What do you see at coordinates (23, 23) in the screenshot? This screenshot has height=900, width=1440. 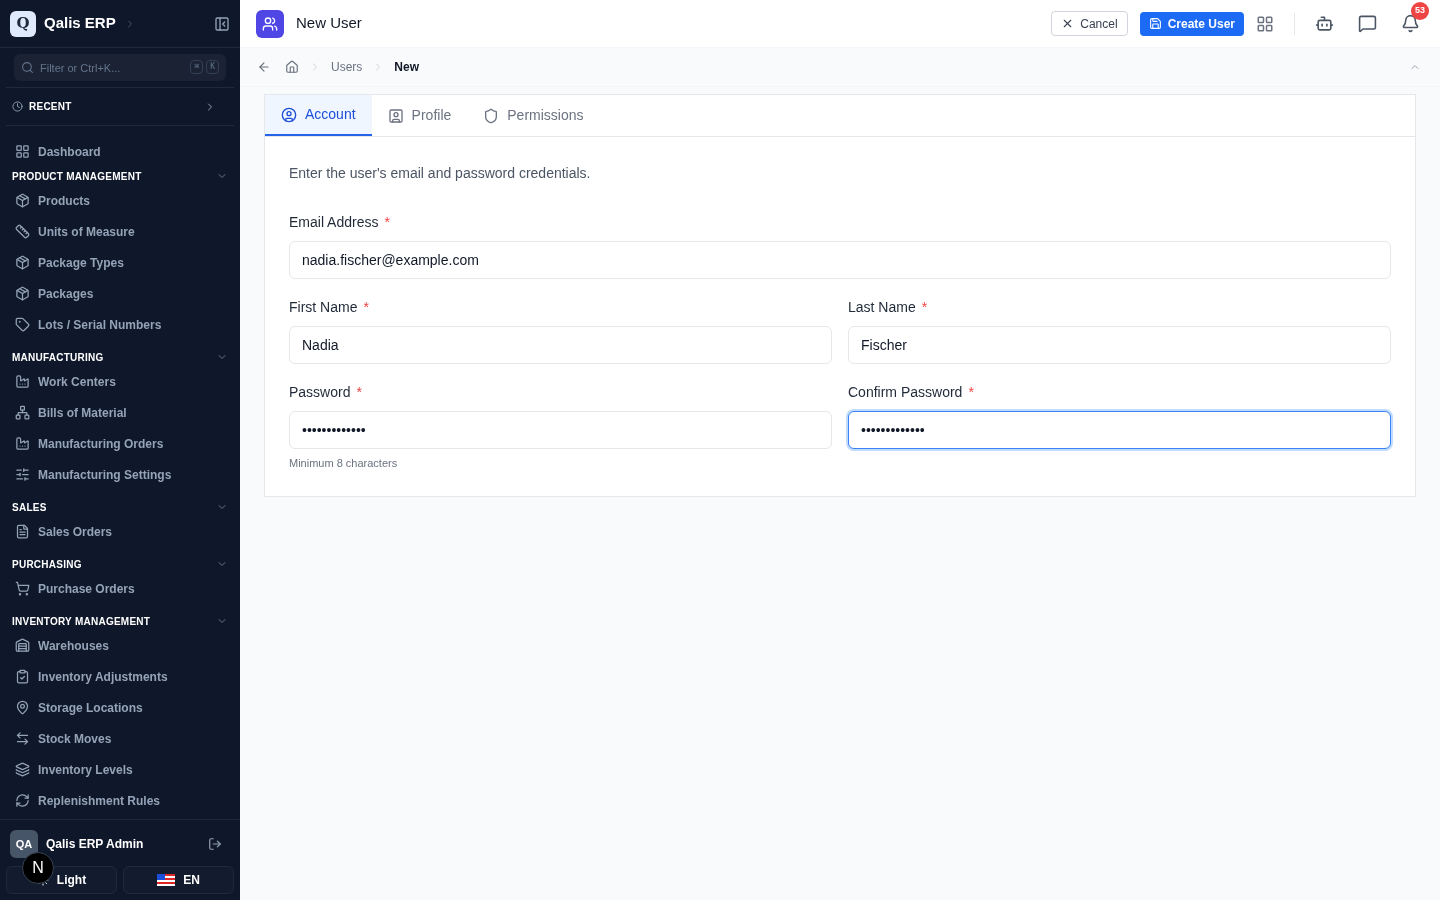 I see `logo: Q` at bounding box center [23, 23].